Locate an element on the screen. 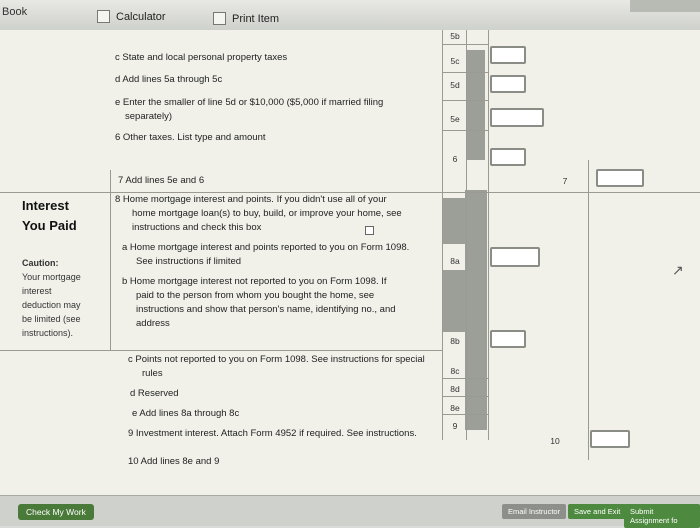 The image size is (700, 528). label-10: 10 is located at coordinates (555, 441).